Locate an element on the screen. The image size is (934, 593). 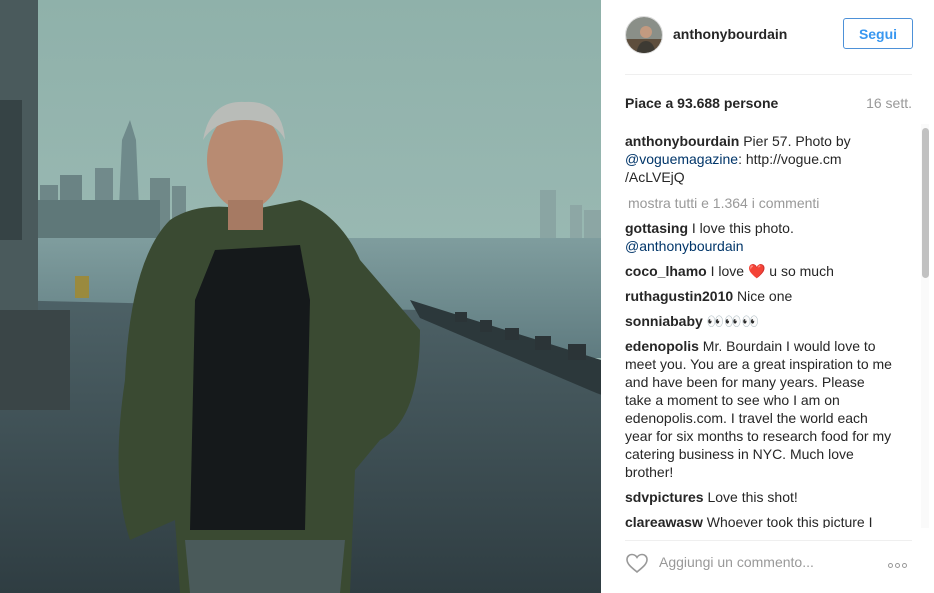
avatar is located at coordinates (644, 35).